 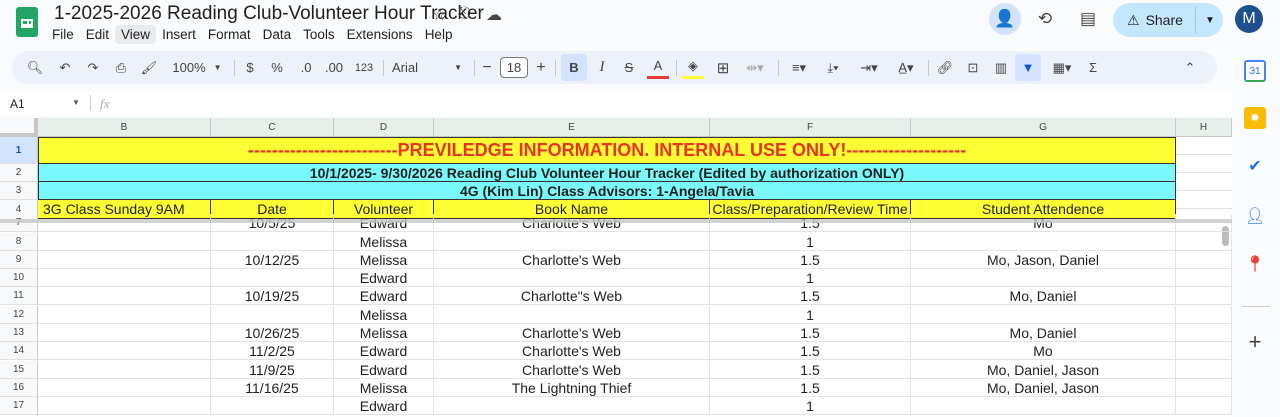 What do you see at coordinates (272, 333) in the screenshot?
I see `cell-date: 10/26/25` at bounding box center [272, 333].